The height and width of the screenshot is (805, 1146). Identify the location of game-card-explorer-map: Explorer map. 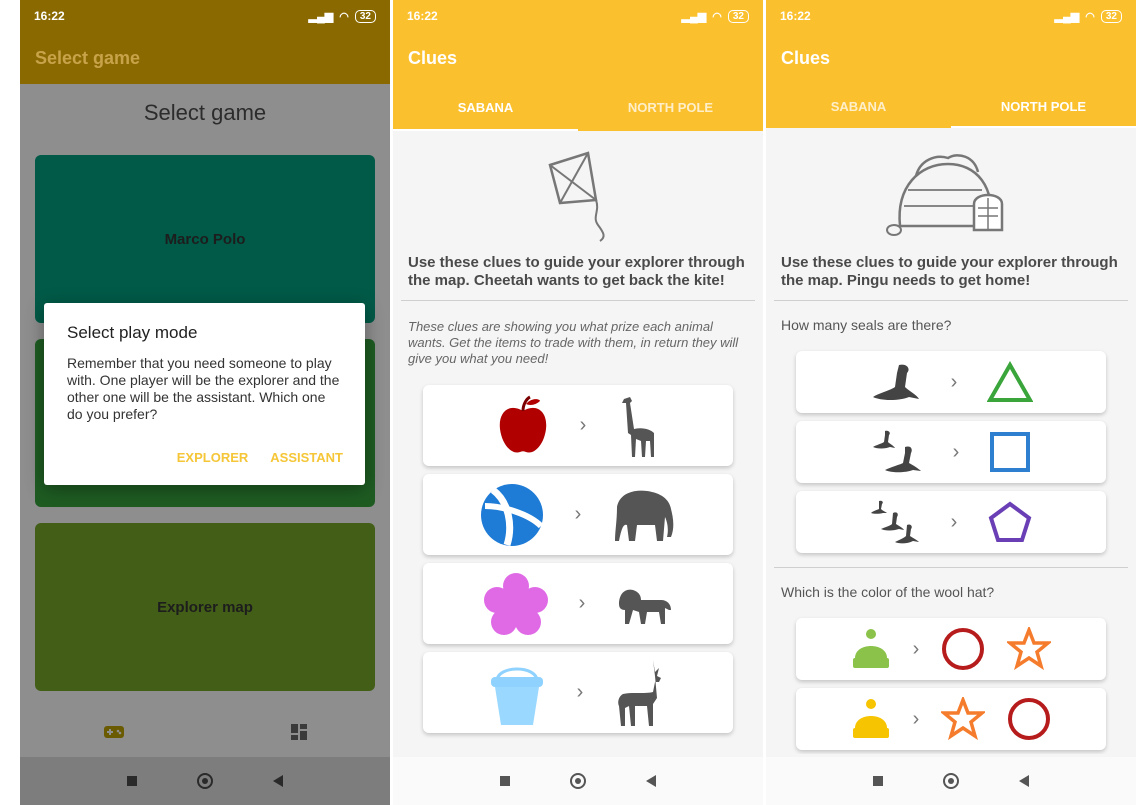
(205, 607).